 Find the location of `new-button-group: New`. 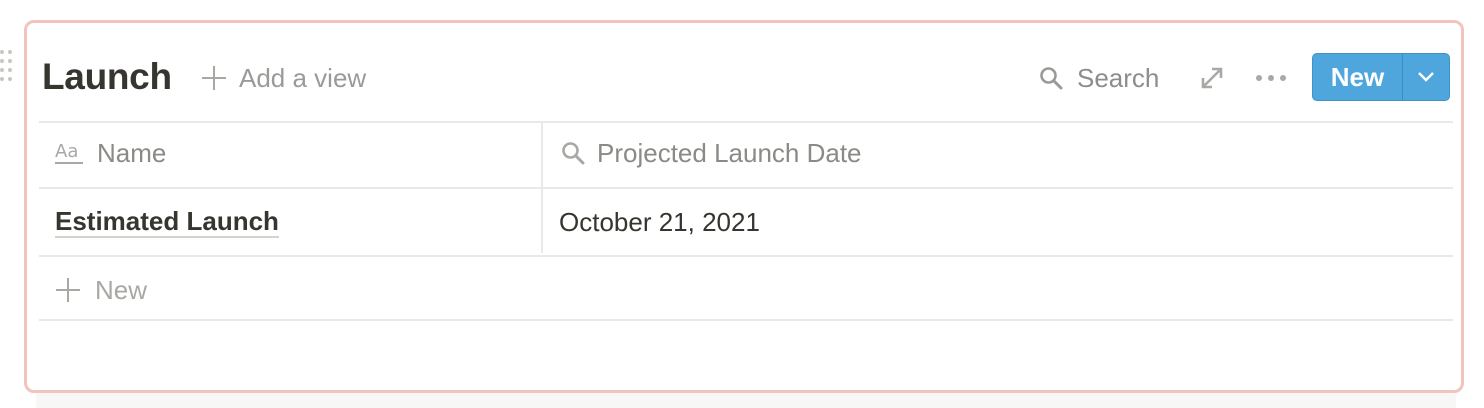

new-button-group: New is located at coordinates (1381, 77).